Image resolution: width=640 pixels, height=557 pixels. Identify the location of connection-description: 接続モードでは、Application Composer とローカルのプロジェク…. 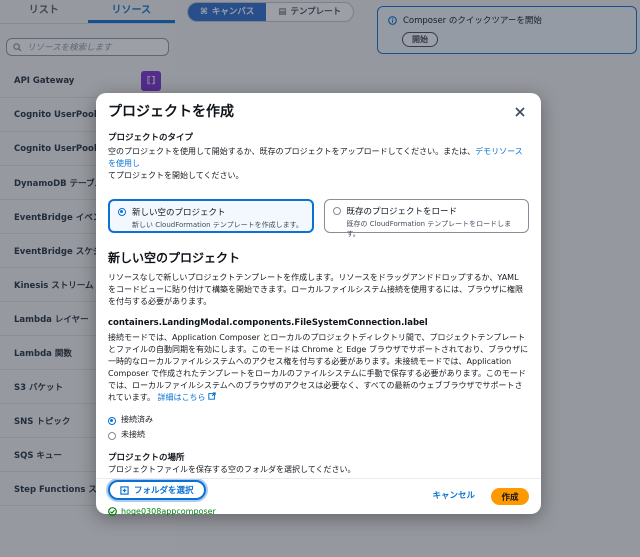
(318, 368).